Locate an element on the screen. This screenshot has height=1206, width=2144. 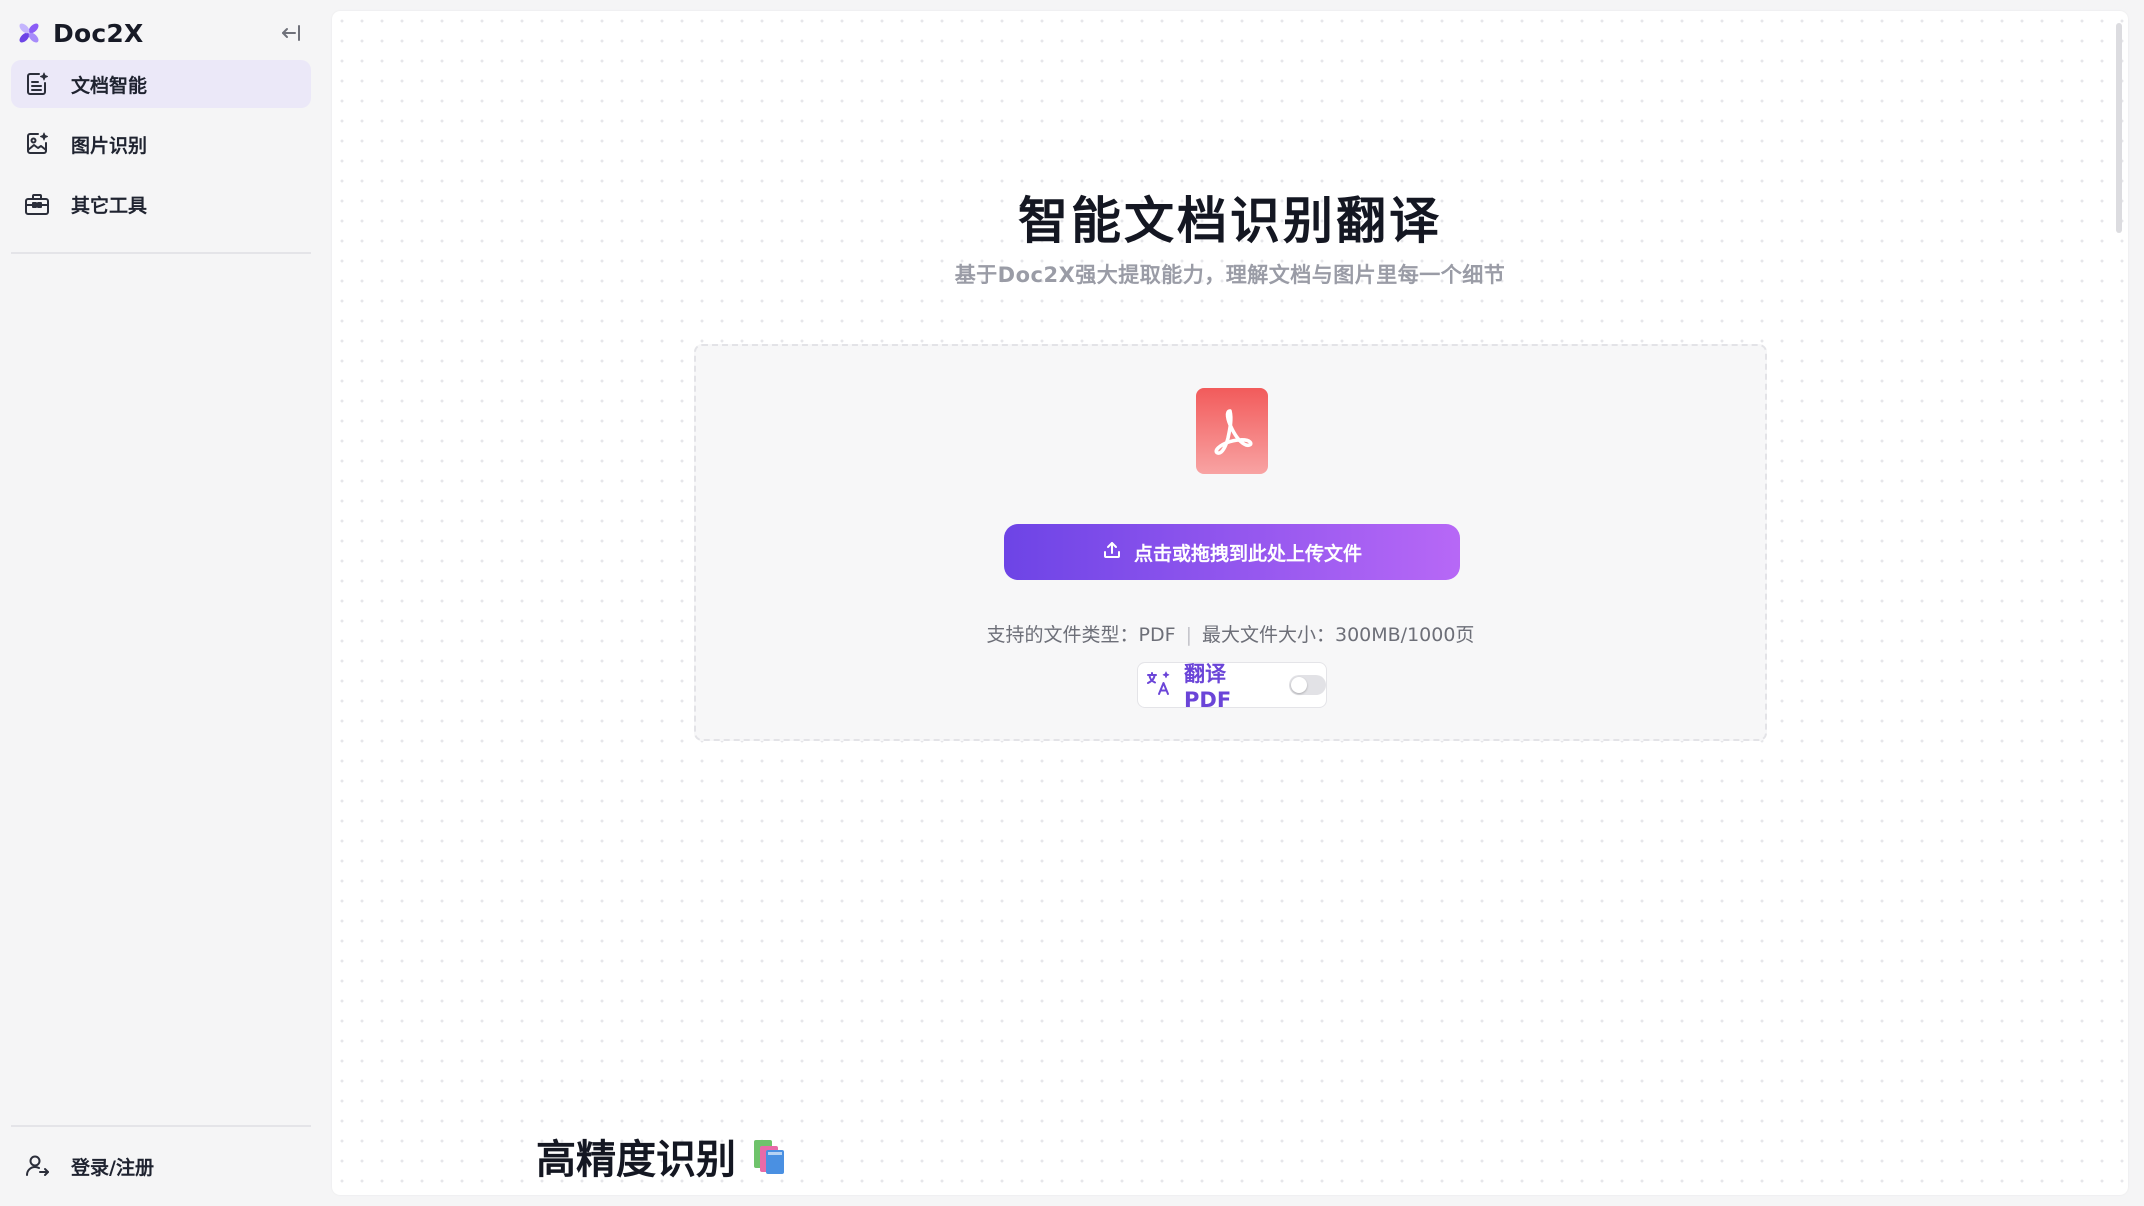
translate-switch is located at coordinates (1307, 685).